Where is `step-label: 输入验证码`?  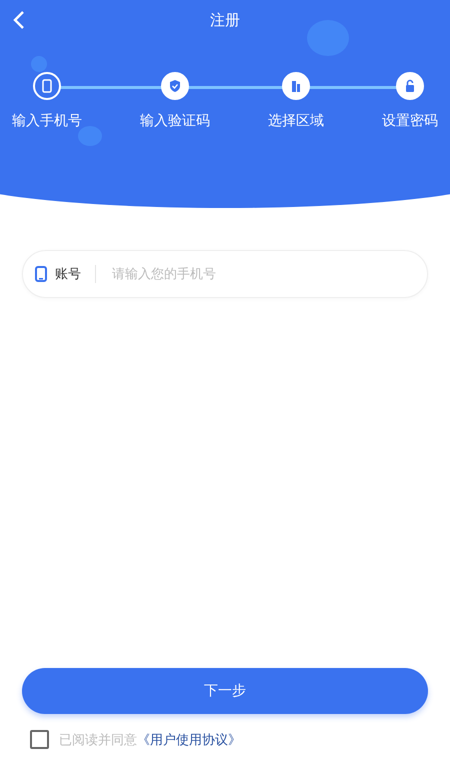
step-label: 输入验证码 is located at coordinates (175, 121).